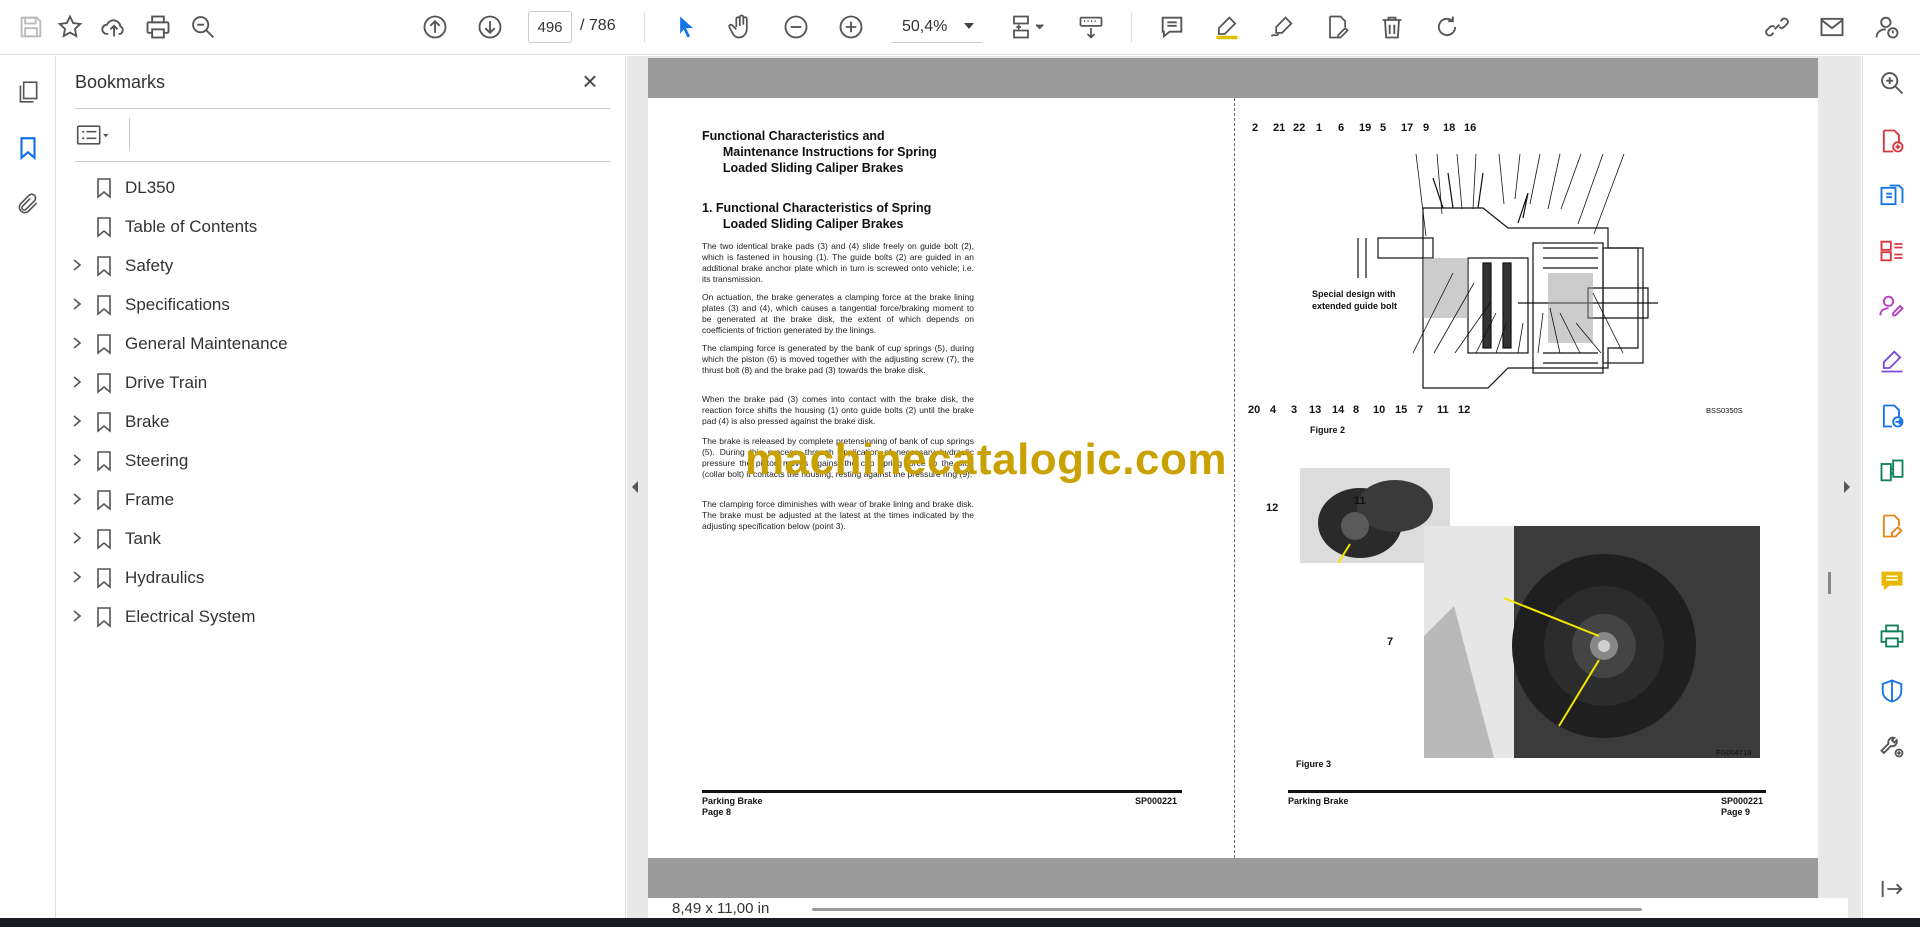 The image size is (1920, 927). Describe the element at coordinates (341, 382) in the screenshot. I see `bookmark-item: Drive Train` at that location.